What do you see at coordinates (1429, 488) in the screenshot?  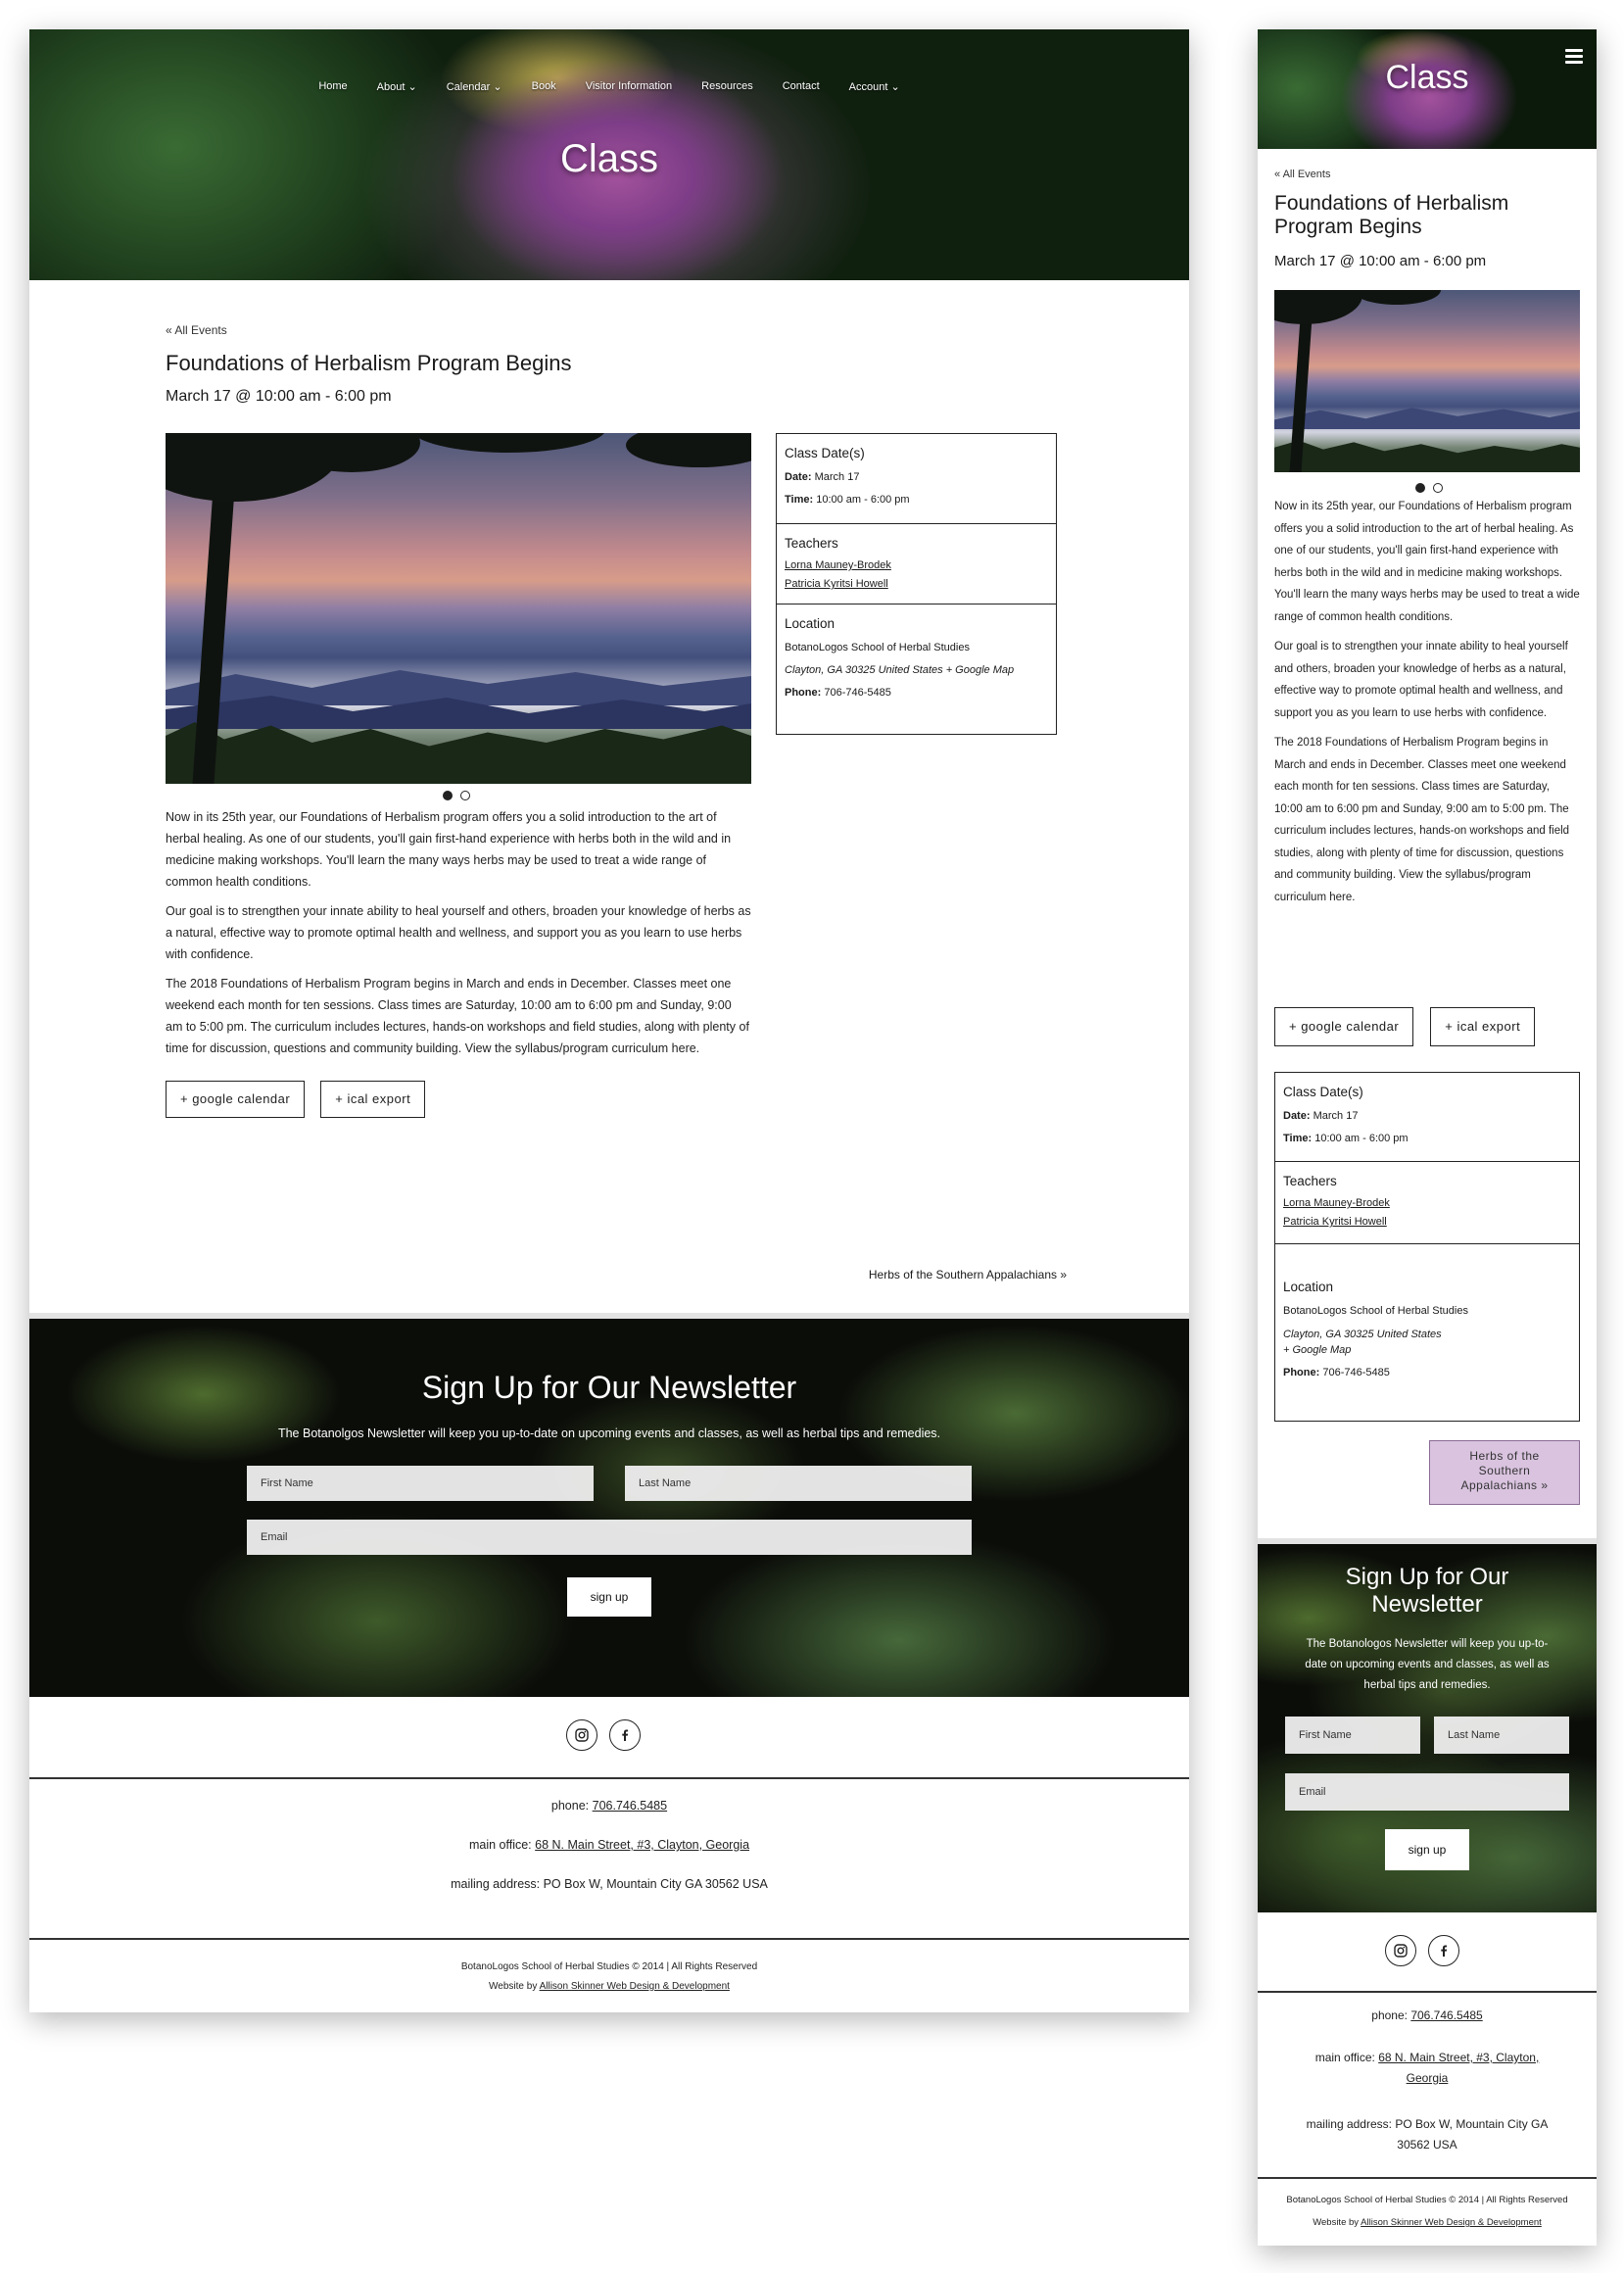 I see `slider-dots` at bounding box center [1429, 488].